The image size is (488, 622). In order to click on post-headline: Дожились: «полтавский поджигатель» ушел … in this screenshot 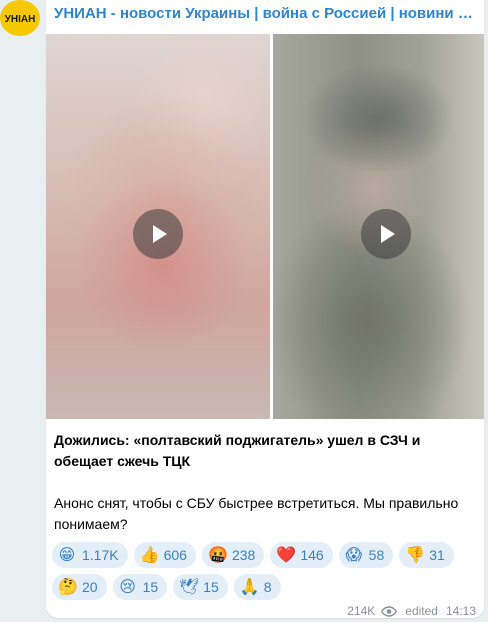, I will do `click(237, 450)`.